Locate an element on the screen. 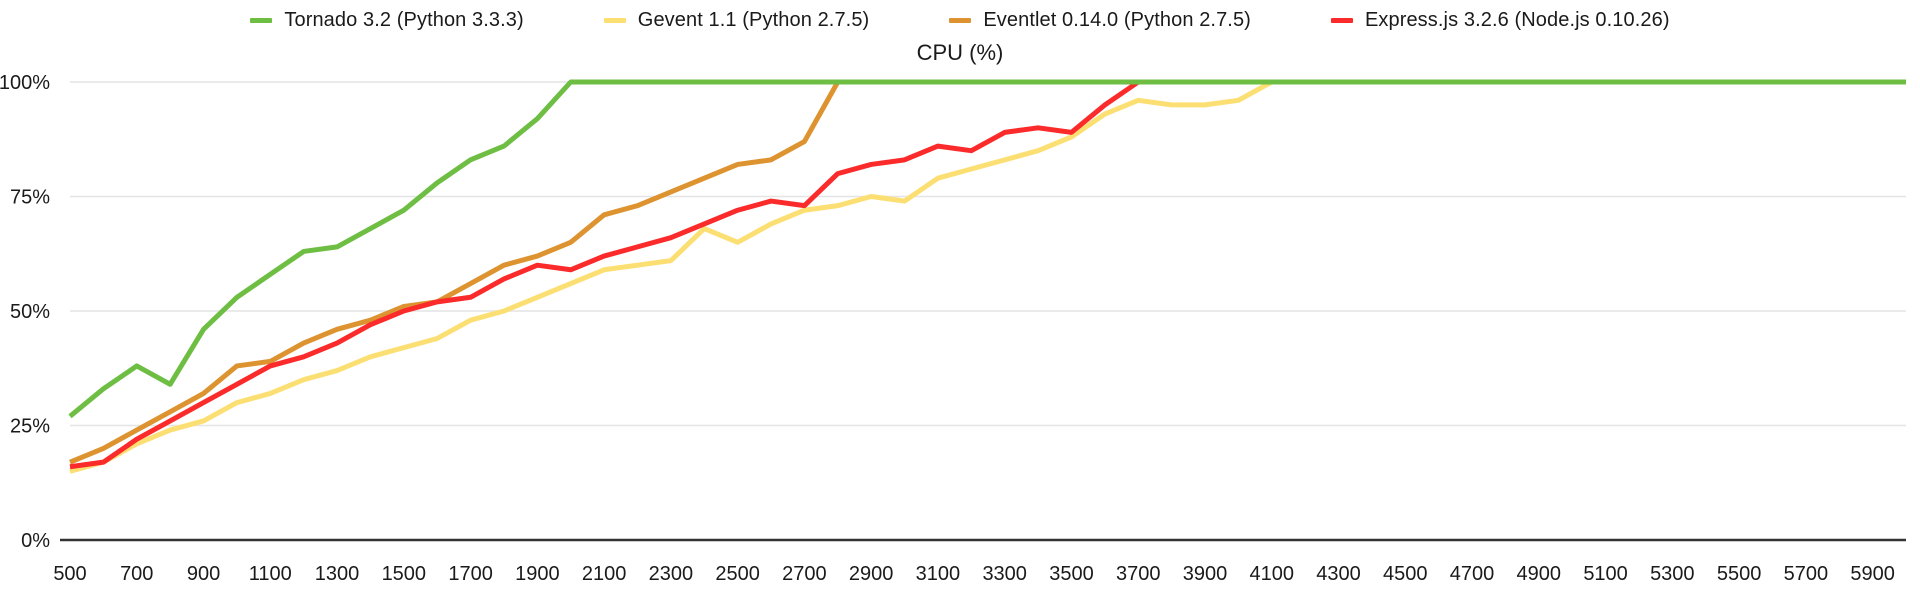 The height and width of the screenshot is (611, 1920). x-axis-tick-label: 3900 is located at coordinates (1205, 574).